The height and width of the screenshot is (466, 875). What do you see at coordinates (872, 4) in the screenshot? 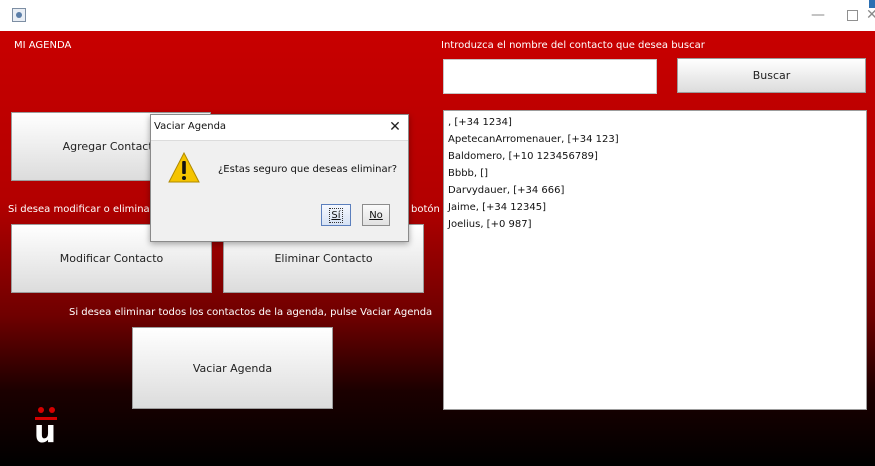
I see `window-corner-mark` at bounding box center [872, 4].